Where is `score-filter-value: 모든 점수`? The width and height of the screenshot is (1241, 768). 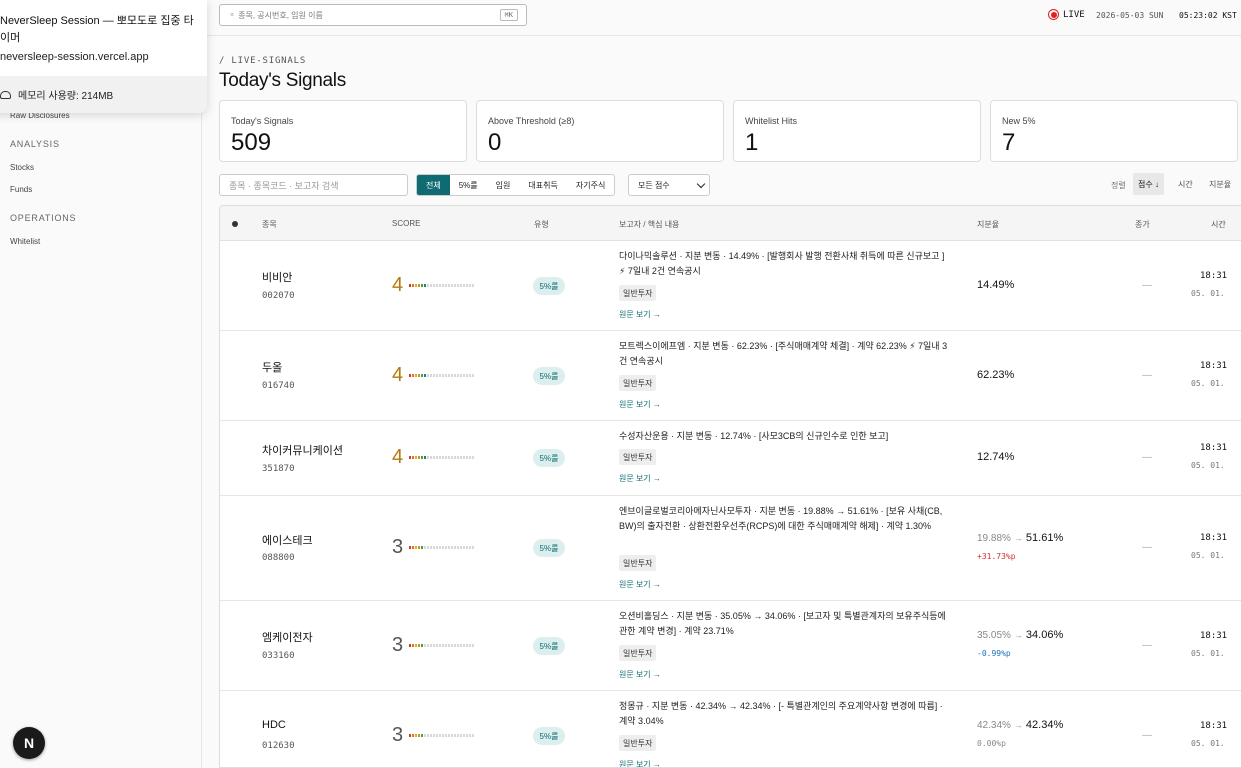 score-filter-value: 모든 점수 is located at coordinates (654, 185).